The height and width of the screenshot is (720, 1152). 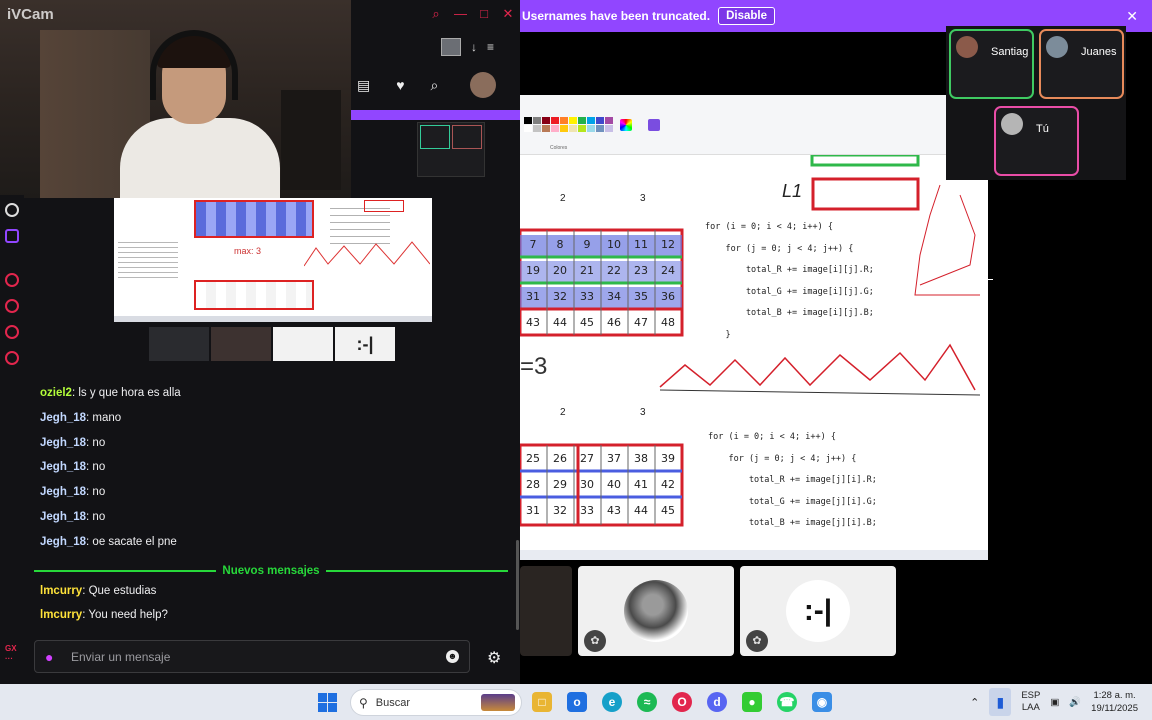 I want to click on network-icon: ▣, so click(x=1054, y=702).